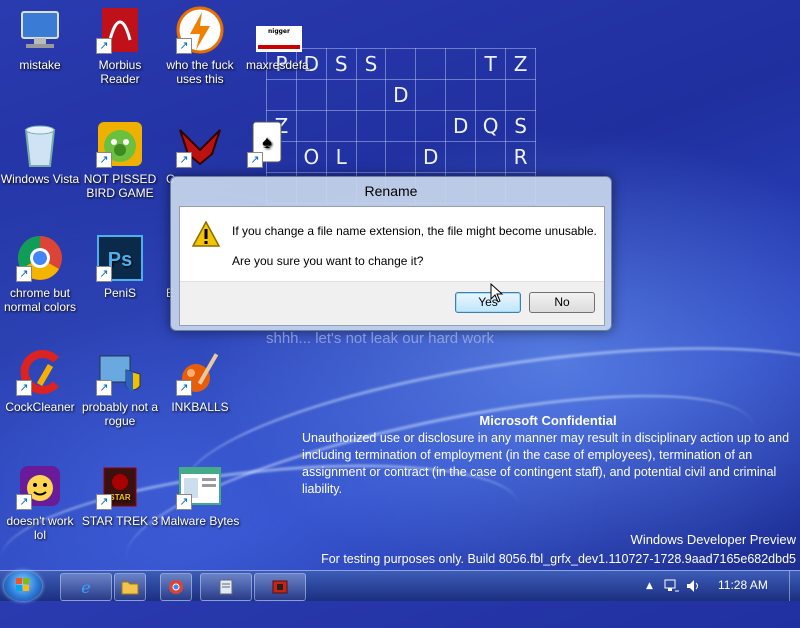 The image size is (800, 628). I want to click on taskbar-internet-explorer: e, so click(86, 587).